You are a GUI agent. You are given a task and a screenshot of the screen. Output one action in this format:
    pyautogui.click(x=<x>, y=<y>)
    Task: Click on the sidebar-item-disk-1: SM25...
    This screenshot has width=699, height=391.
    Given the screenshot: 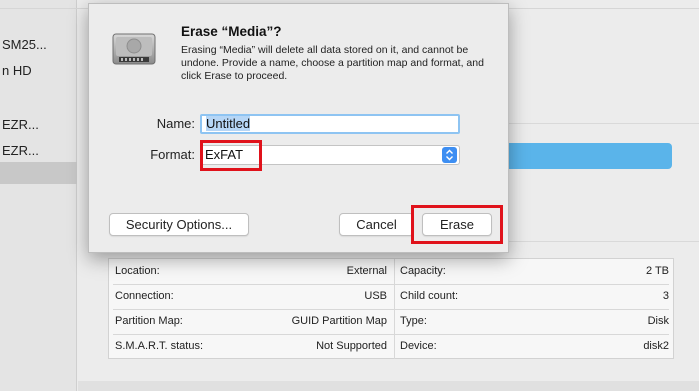 What is the action you would take?
    pyautogui.click(x=38, y=45)
    